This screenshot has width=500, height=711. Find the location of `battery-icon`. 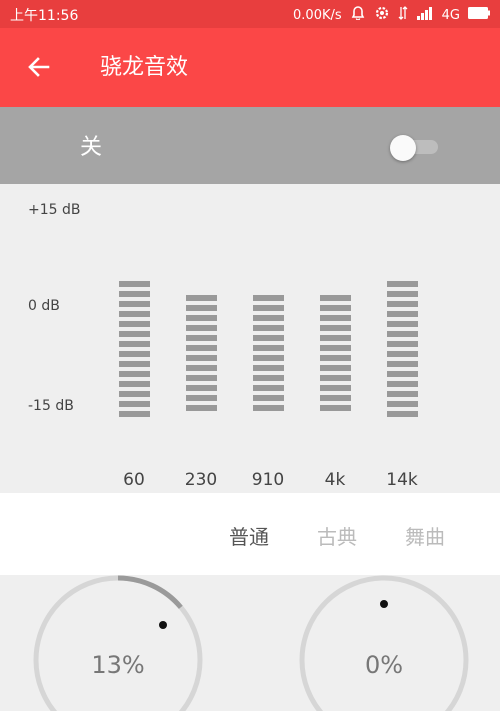

battery-icon is located at coordinates (479, 15).